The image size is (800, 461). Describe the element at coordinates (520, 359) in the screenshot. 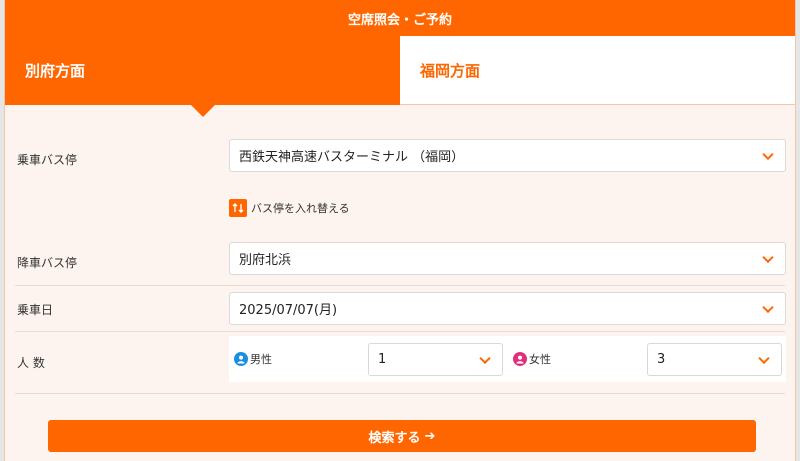

I see `female-user-icon` at that location.